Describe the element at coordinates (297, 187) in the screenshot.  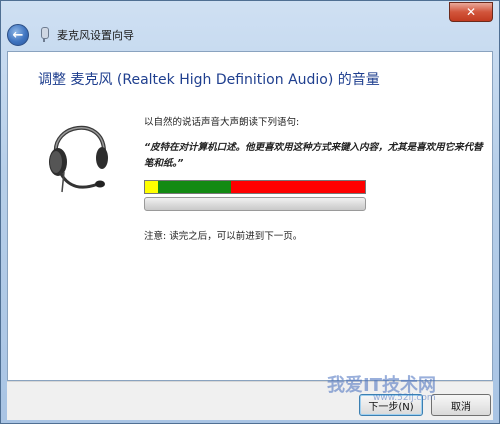
I see `meter-segment-red` at that location.